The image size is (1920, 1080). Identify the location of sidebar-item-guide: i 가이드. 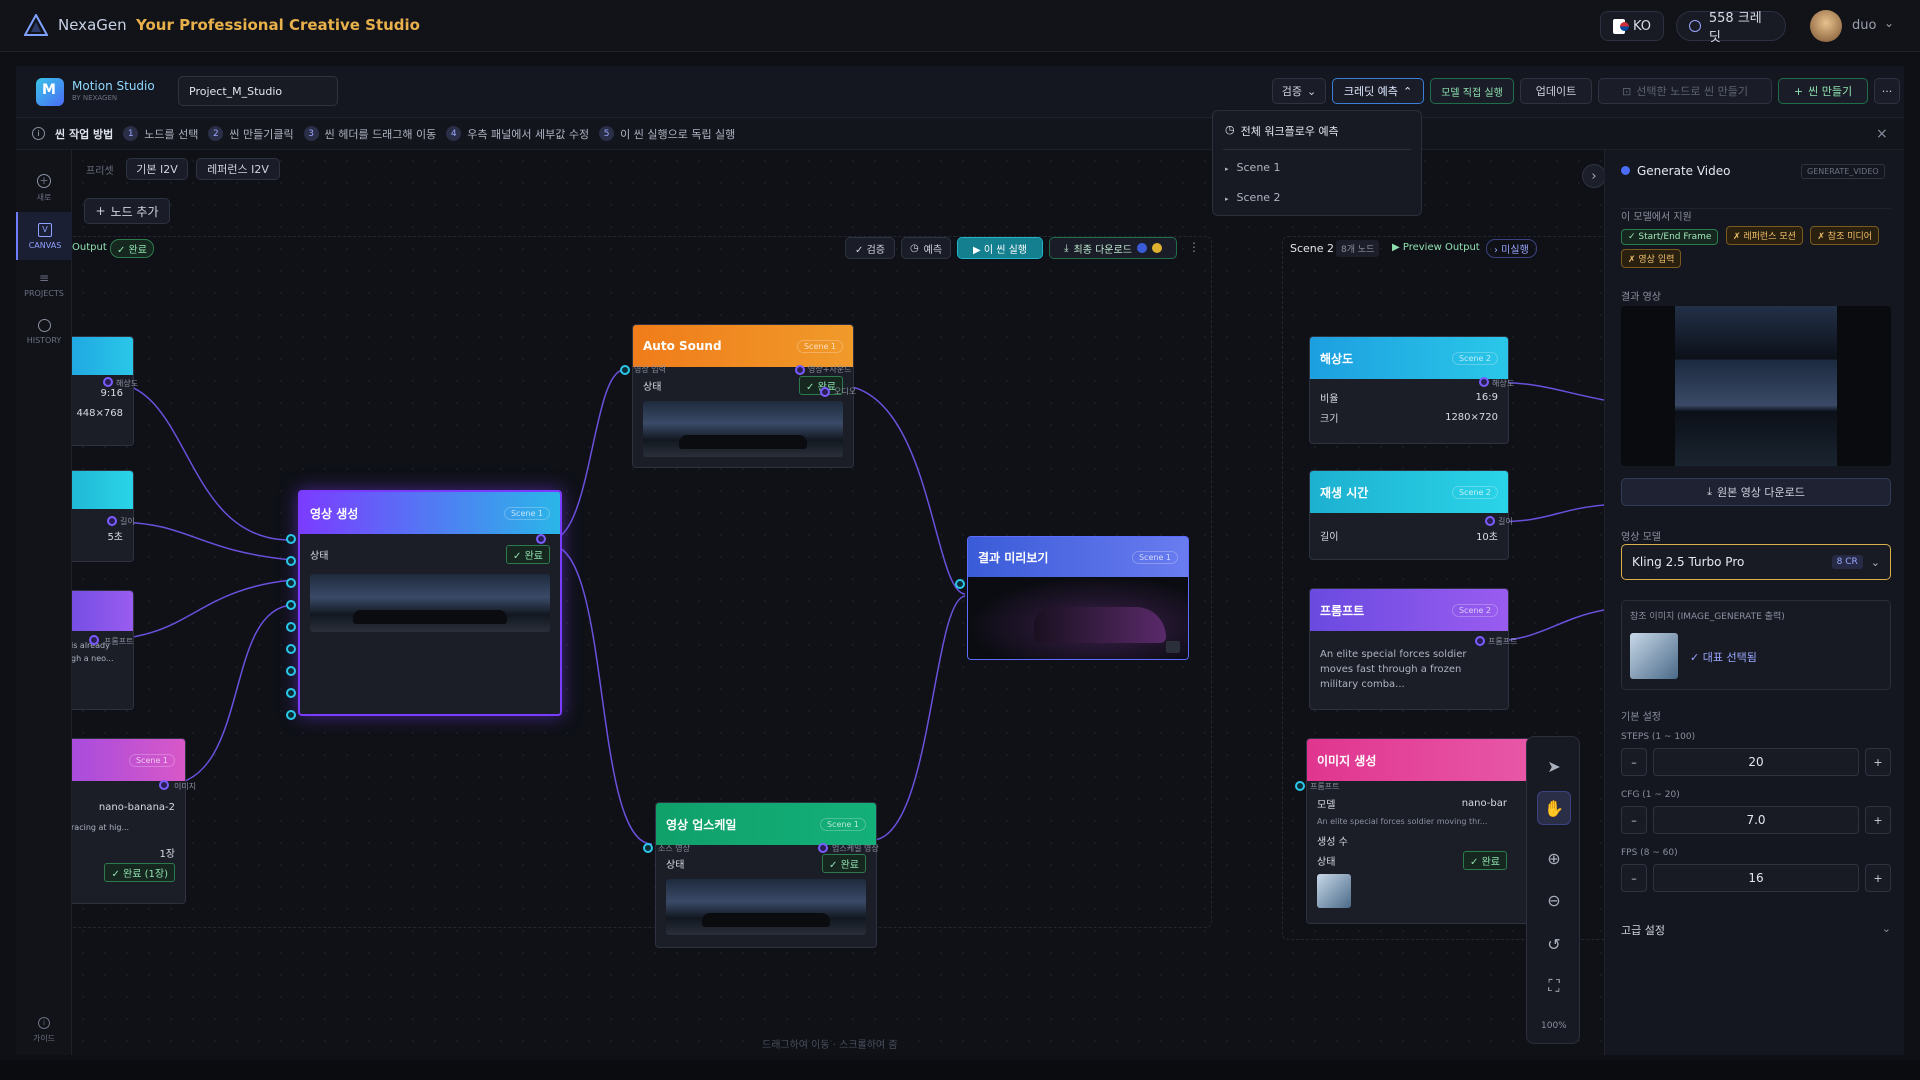
(44, 1030).